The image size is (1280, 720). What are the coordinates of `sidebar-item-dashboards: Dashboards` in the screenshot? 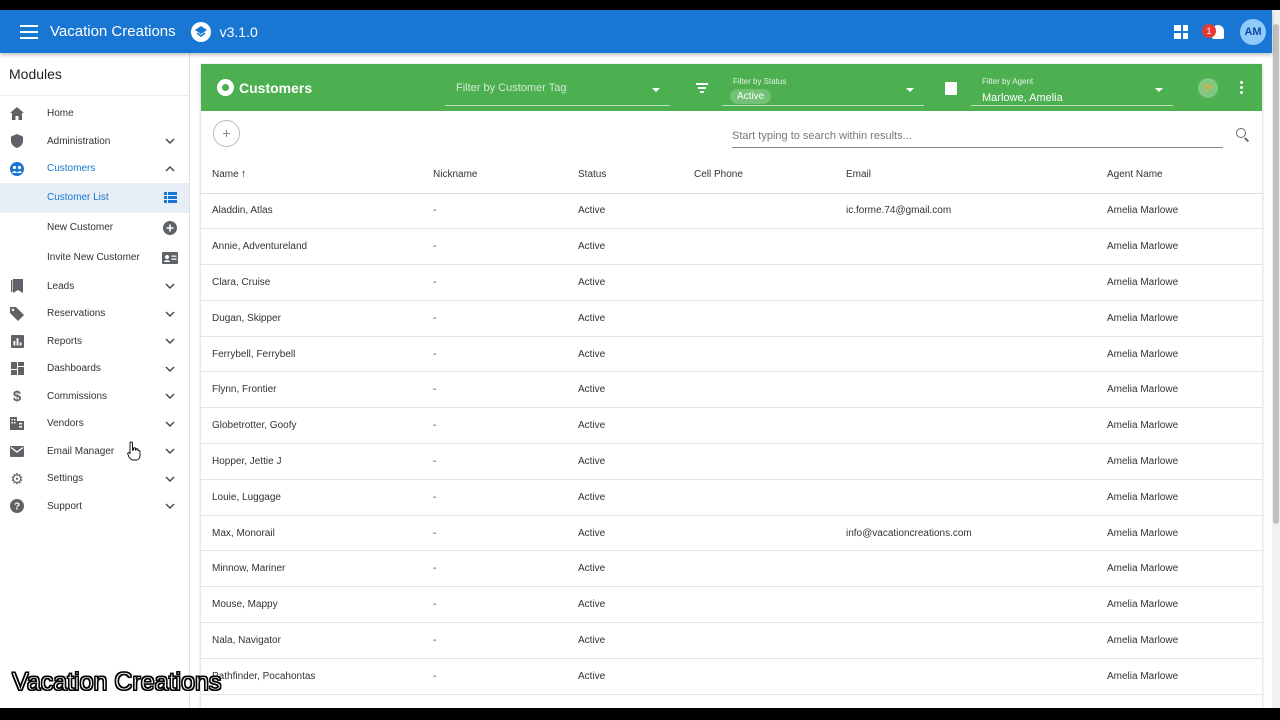 It's located at (94, 369).